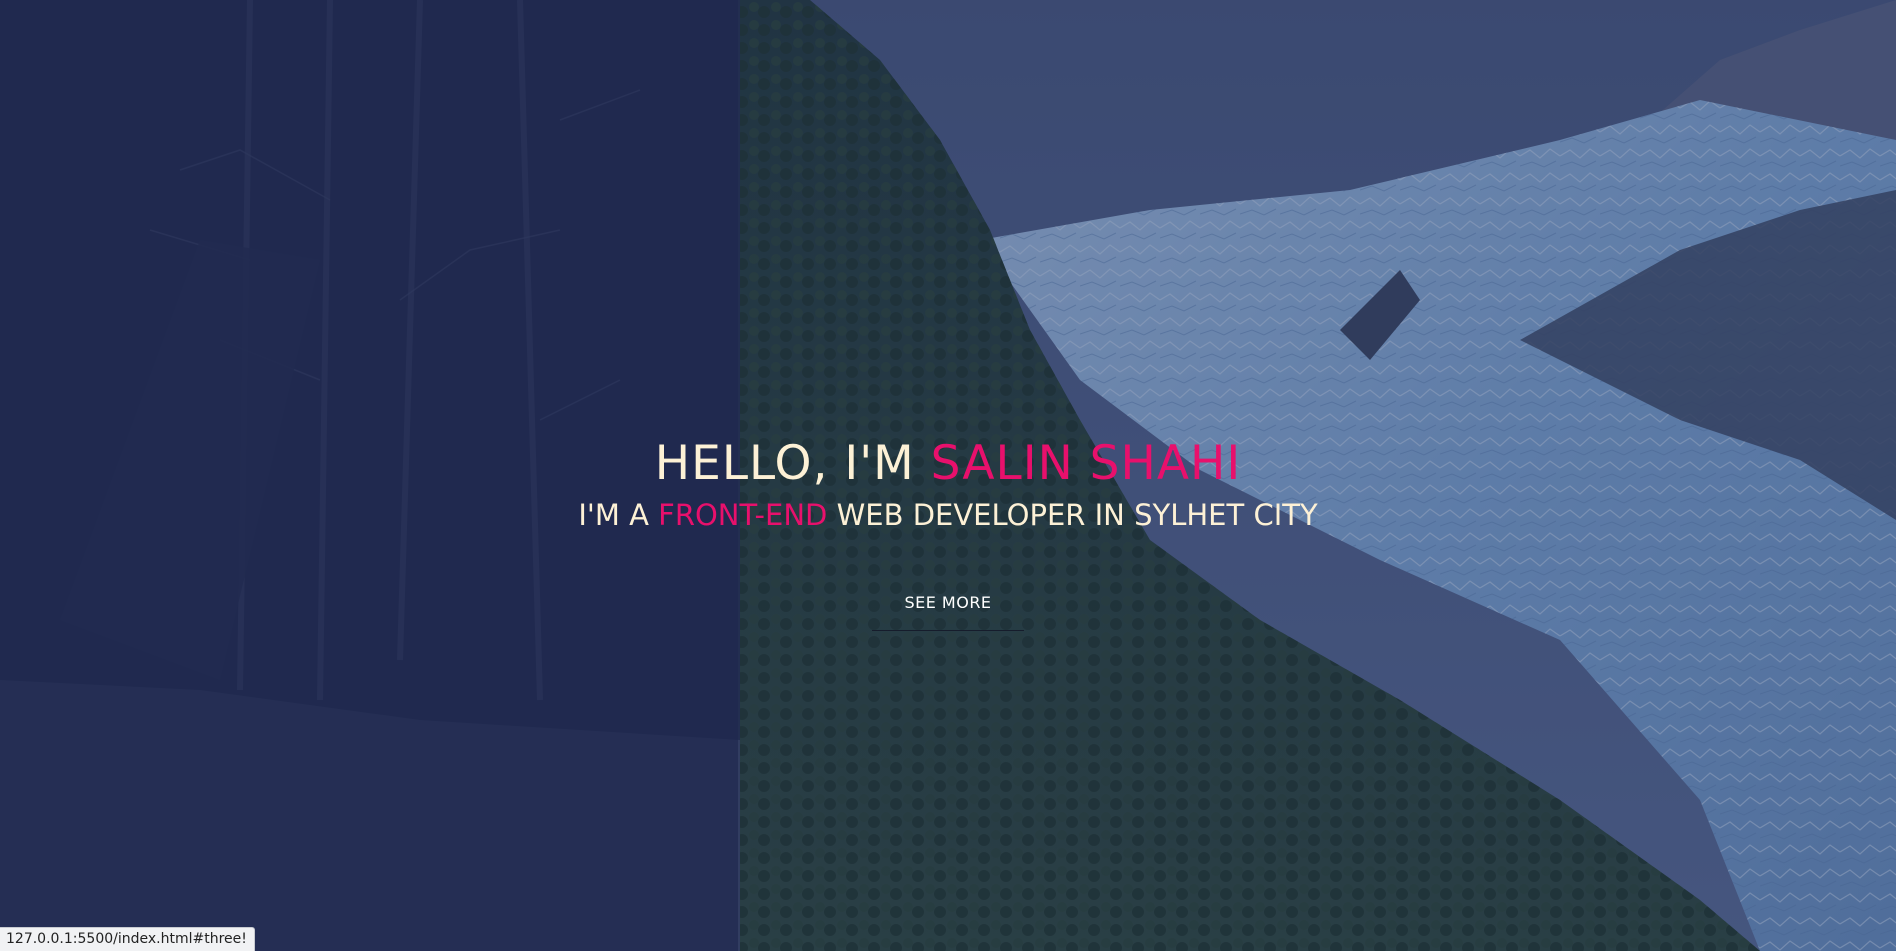 Image resolution: width=1896 pixels, height=951 pixels. Describe the element at coordinates (743, 515) in the screenshot. I see `subline-accent: FRONT-END` at that location.